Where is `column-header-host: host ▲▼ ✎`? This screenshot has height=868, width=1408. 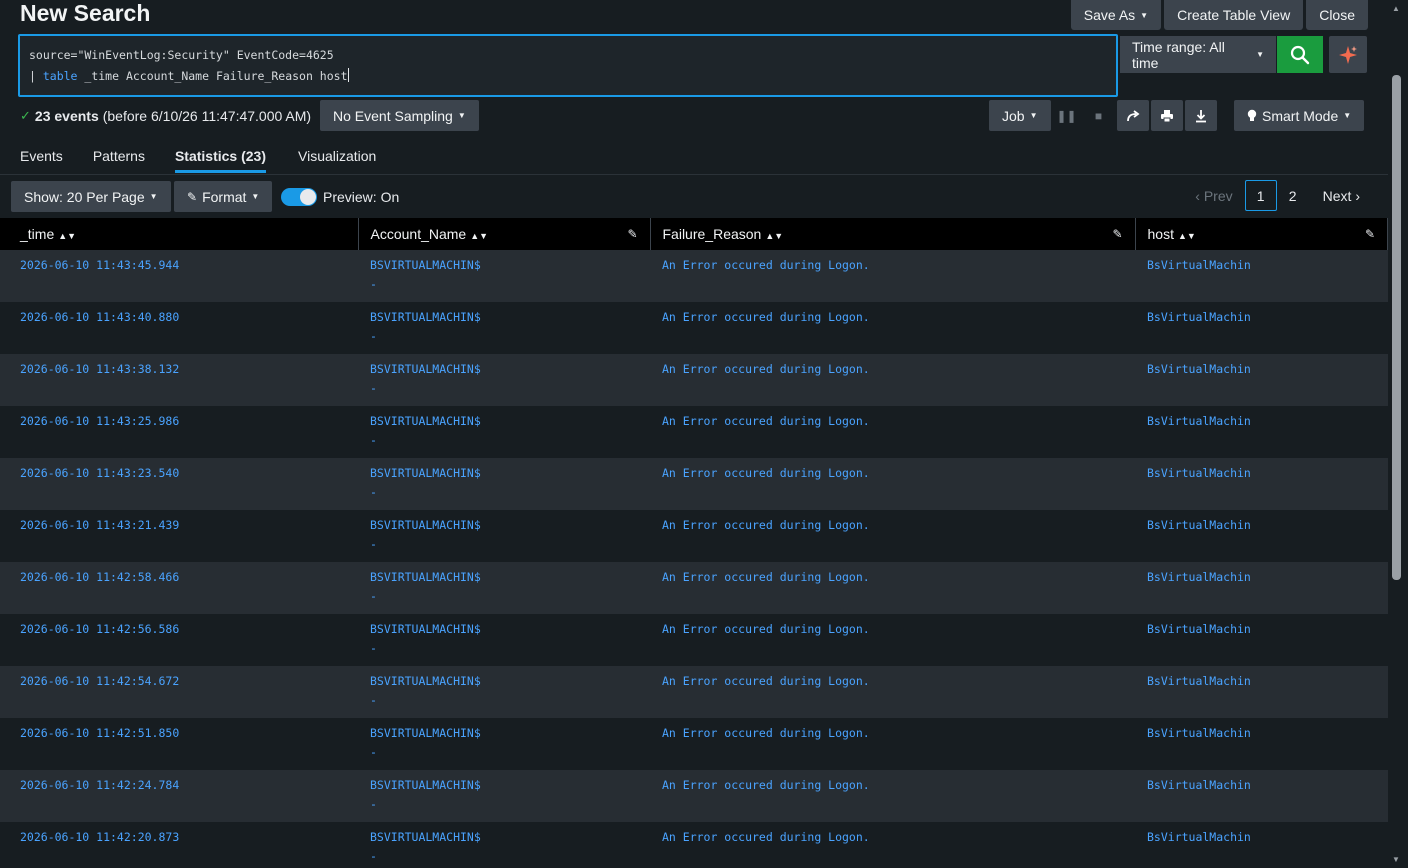
column-header-host: host ▲▼ ✎ is located at coordinates (1261, 234).